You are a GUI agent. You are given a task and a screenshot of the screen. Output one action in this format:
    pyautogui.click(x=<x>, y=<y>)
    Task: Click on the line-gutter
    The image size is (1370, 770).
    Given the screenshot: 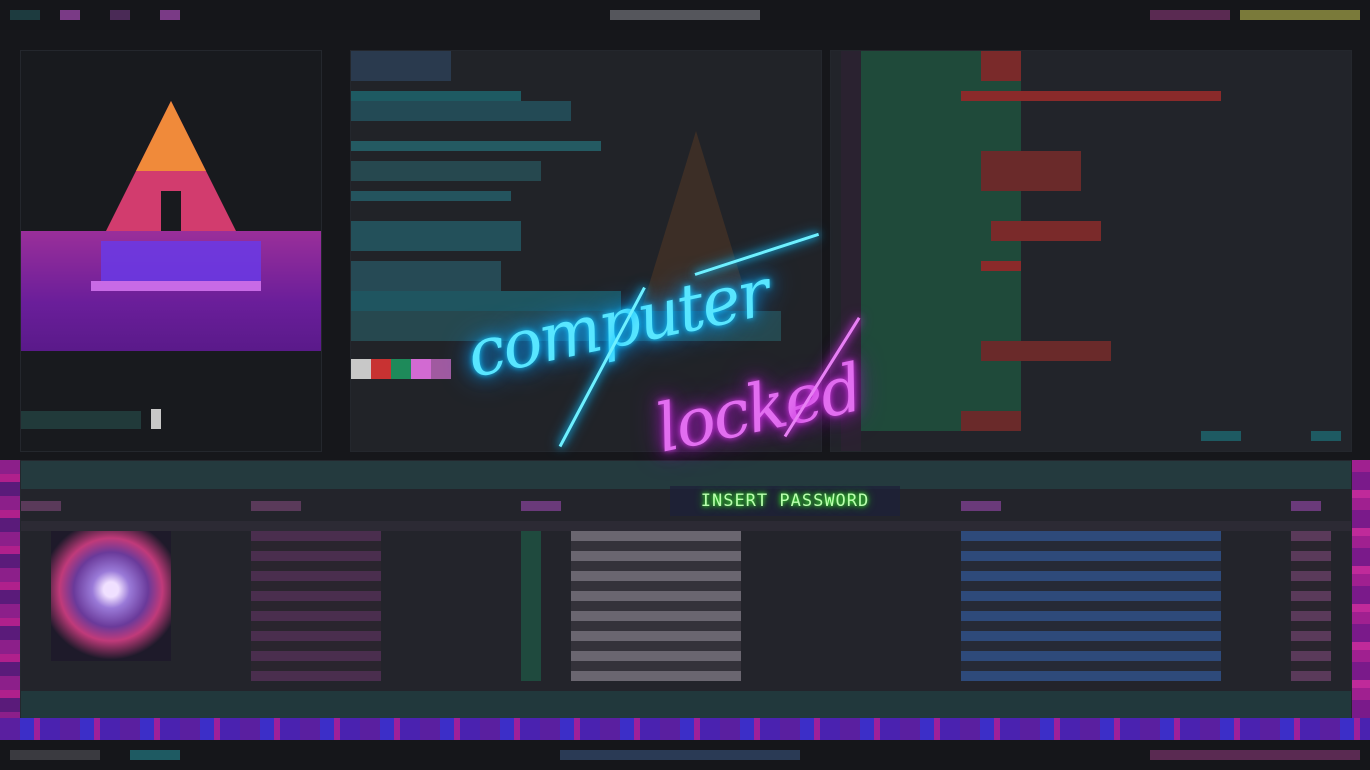 What is the action you would take?
    pyautogui.click(x=851, y=251)
    